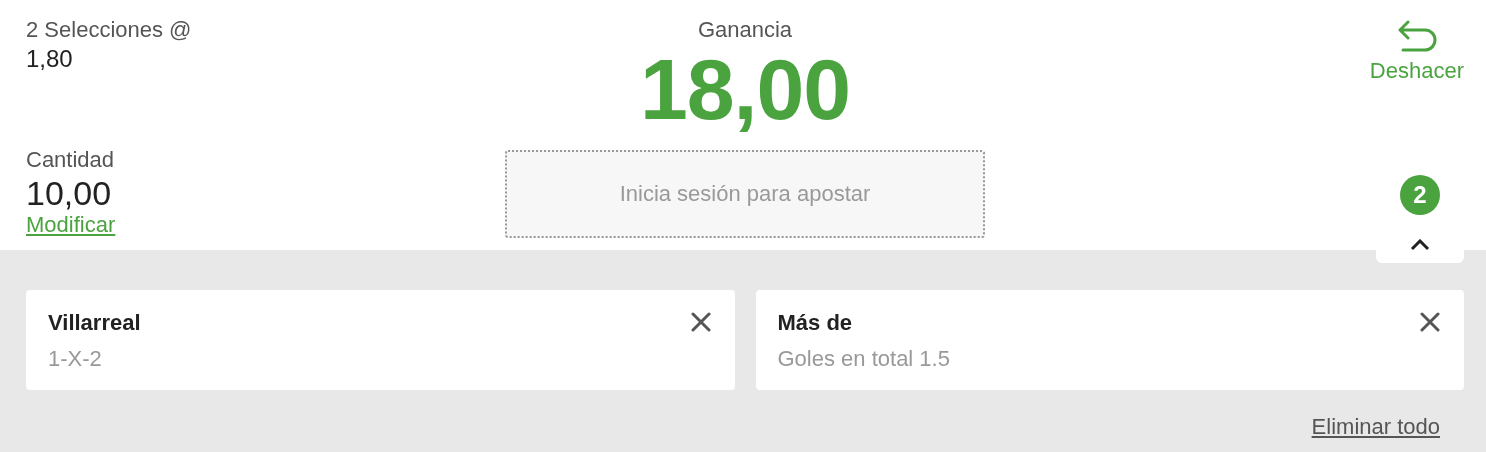 The height and width of the screenshot is (452, 1486). I want to click on selection-market: Goles en total 1.5, so click(863, 359).